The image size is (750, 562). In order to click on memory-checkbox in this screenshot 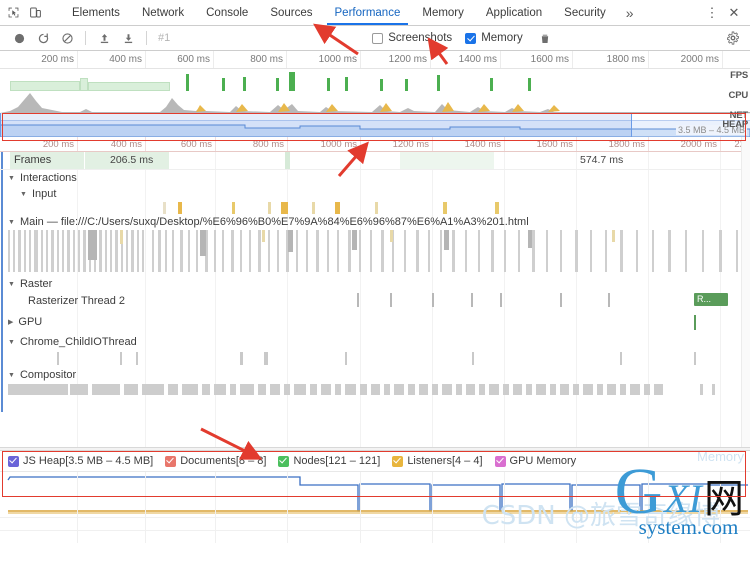, I will do `click(471, 38)`.